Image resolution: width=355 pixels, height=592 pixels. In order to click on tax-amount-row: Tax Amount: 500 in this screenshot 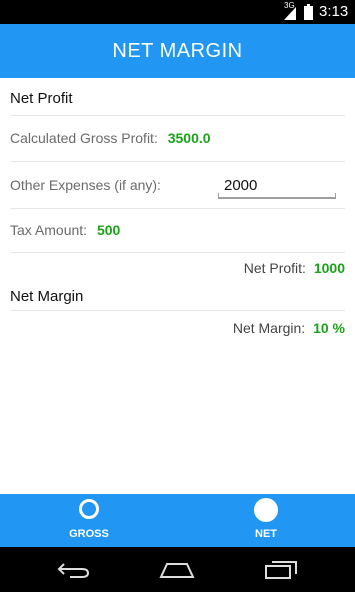, I will do `click(65, 230)`.